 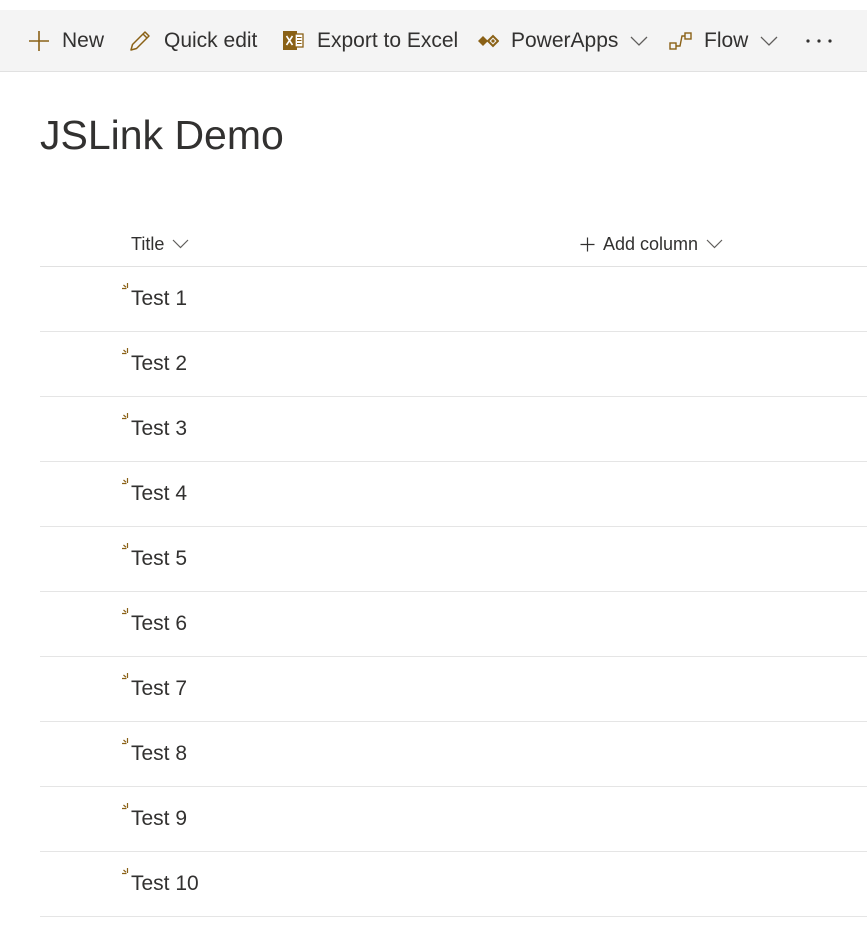 I want to click on pencil-icon, so click(x=140, y=40).